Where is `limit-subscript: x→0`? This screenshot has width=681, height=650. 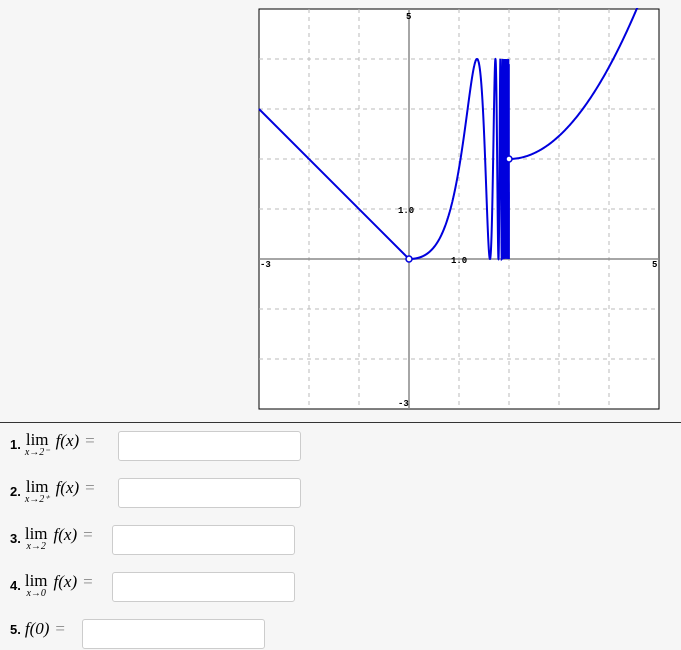
limit-subscript: x→0 is located at coordinates (36, 593).